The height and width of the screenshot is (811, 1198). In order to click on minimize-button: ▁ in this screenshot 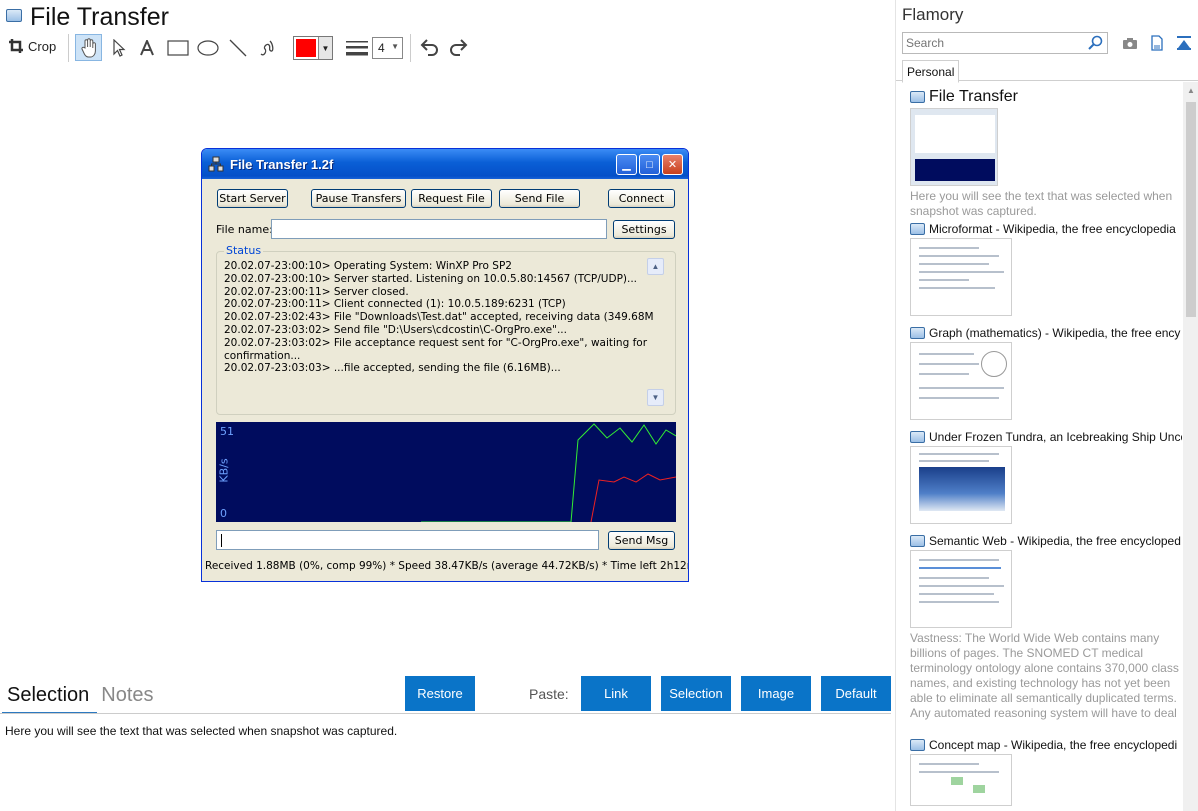, I will do `click(626, 164)`.